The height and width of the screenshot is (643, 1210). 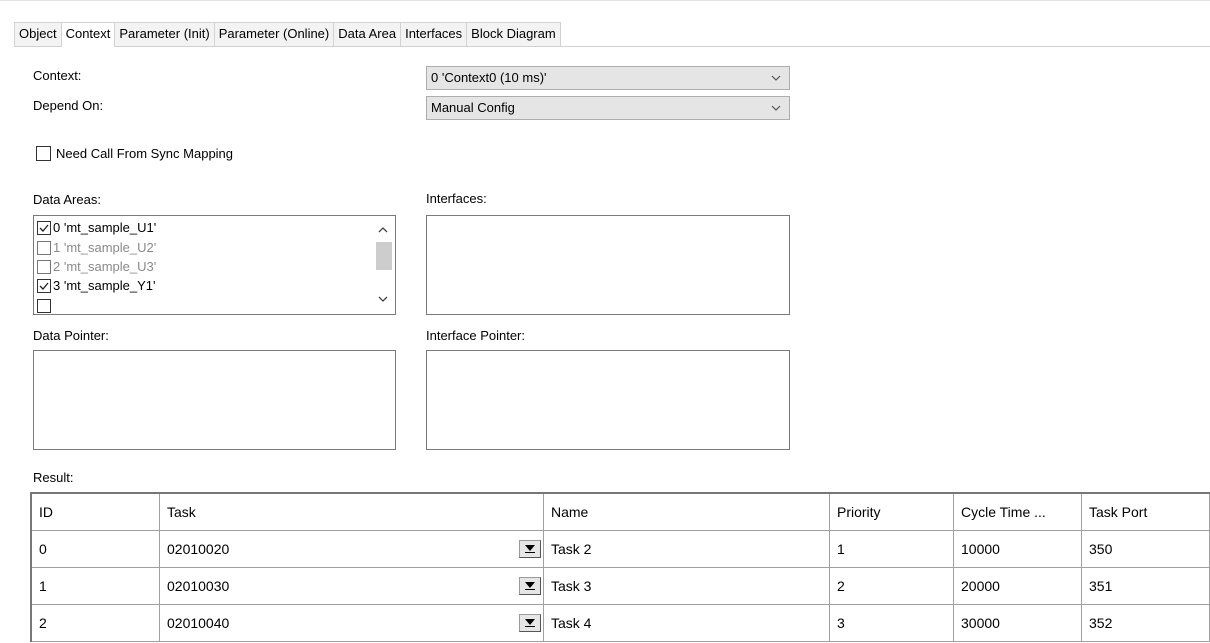 What do you see at coordinates (1146, 512) in the screenshot?
I see `column-header-task-port: Task Port` at bounding box center [1146, 512].